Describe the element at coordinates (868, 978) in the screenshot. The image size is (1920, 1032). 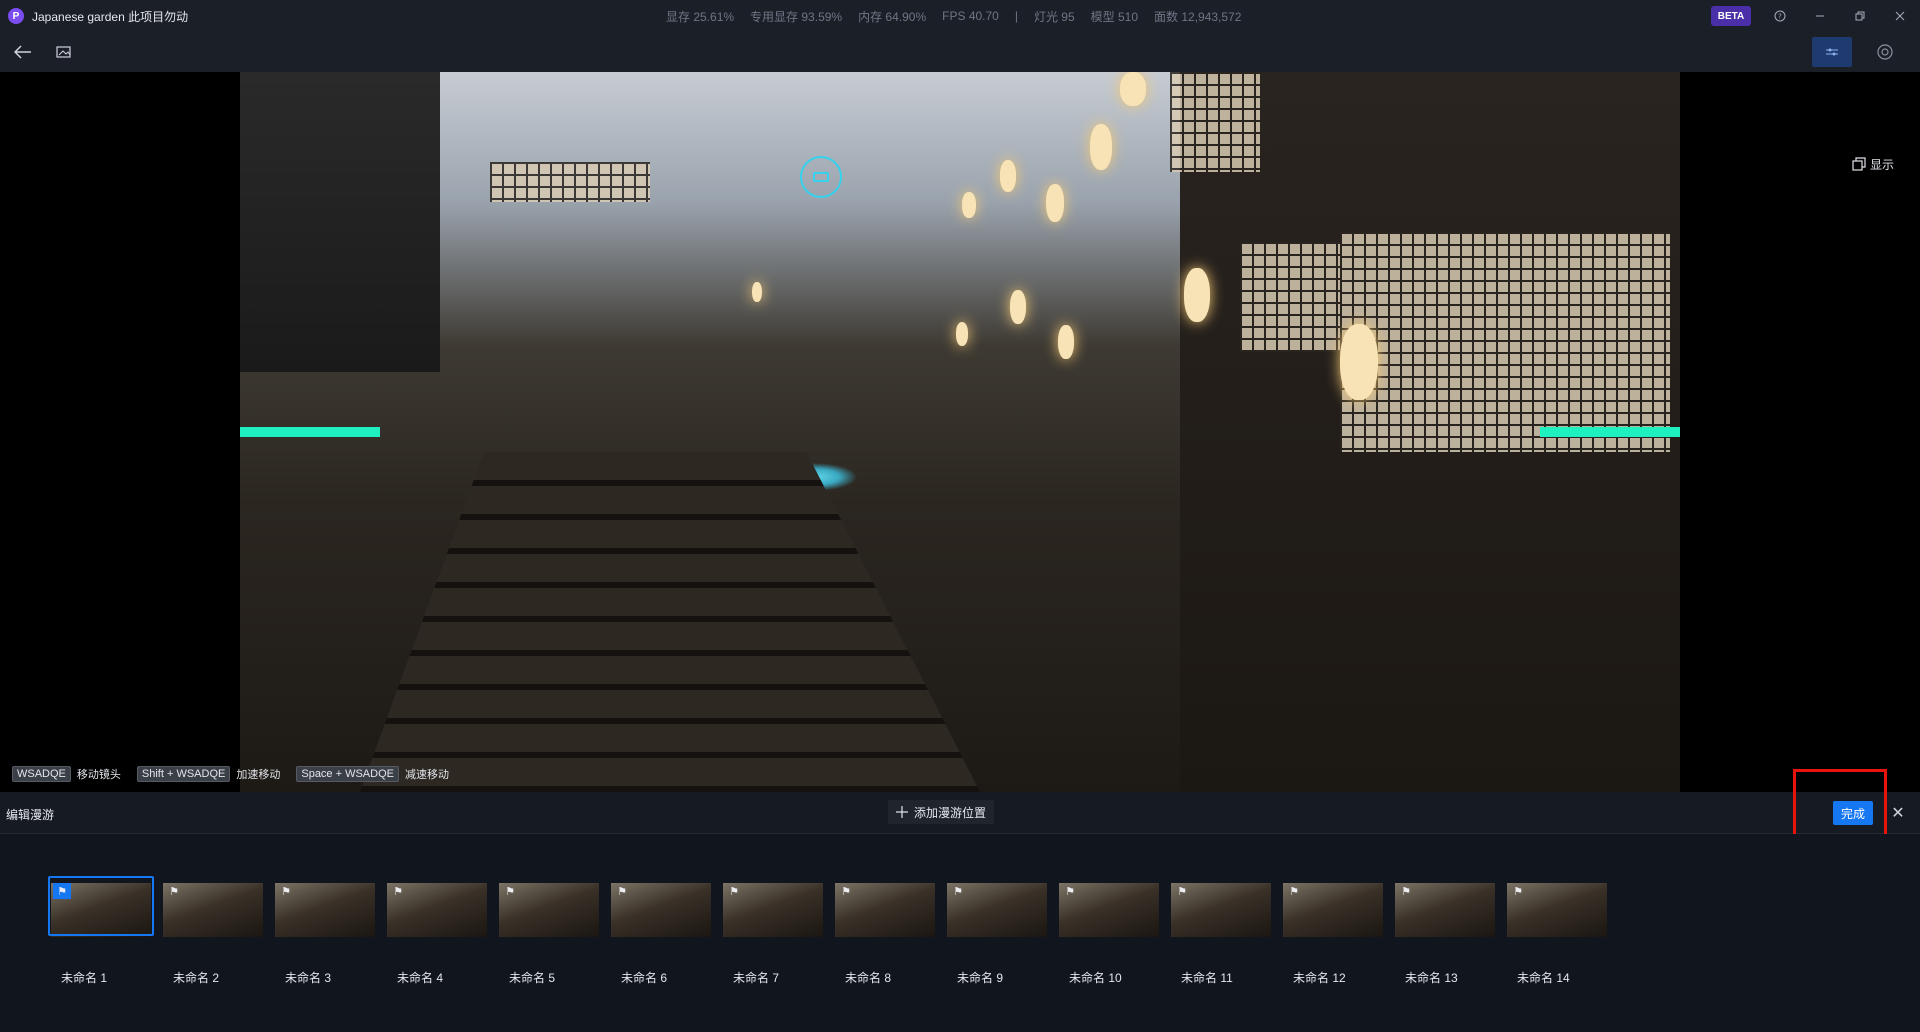
I see `thumbnail-label: 未命名 8` at that location.